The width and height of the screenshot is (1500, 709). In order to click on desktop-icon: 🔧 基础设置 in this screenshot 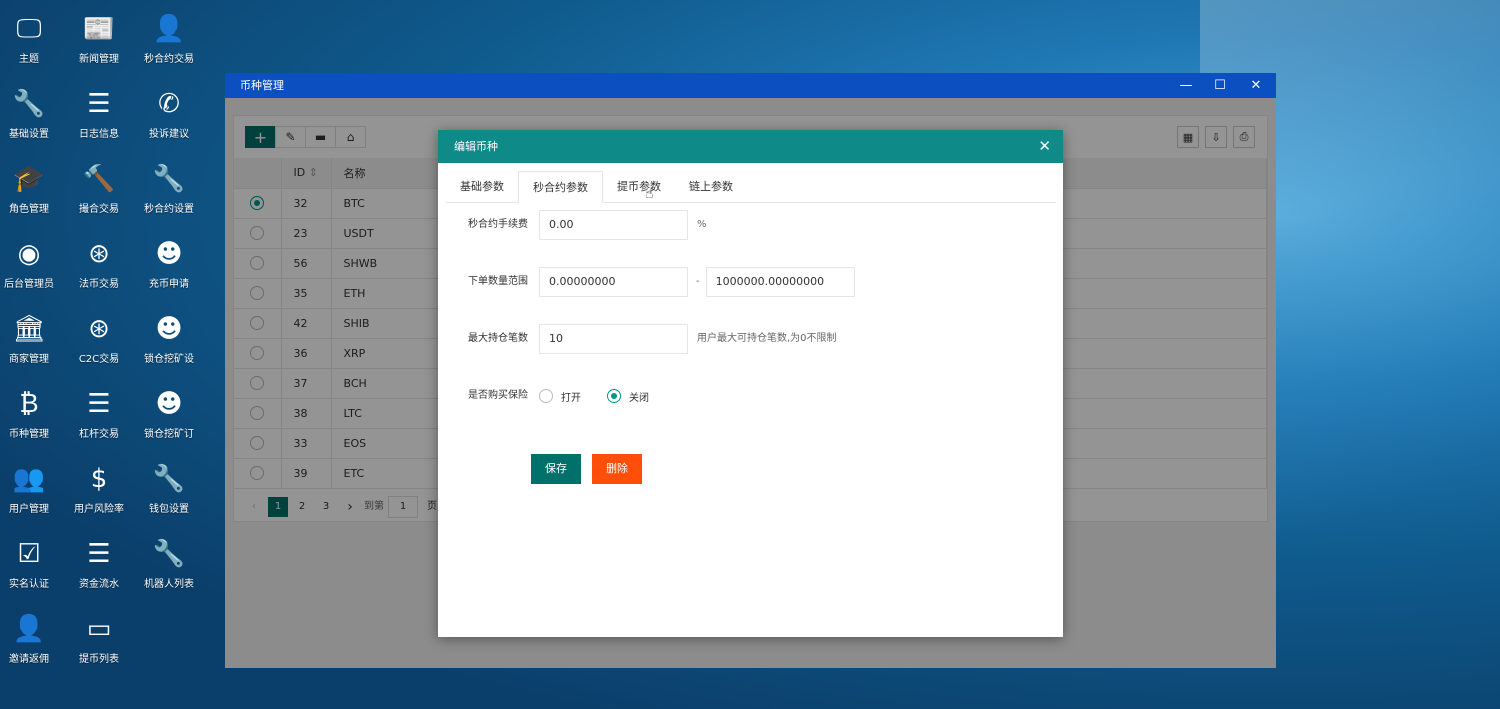, I will do `click(32, 113)`.